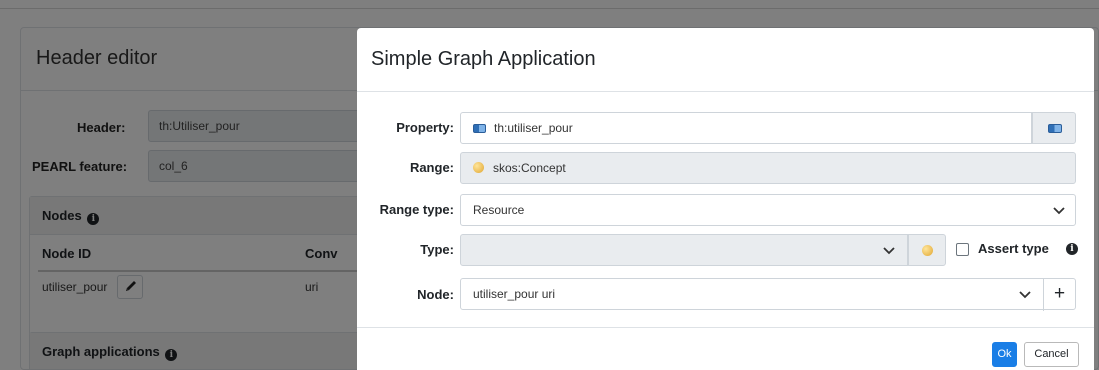 The image size is (1099, 370). I want to click on assert-type-checkbox, so click(962, 249).